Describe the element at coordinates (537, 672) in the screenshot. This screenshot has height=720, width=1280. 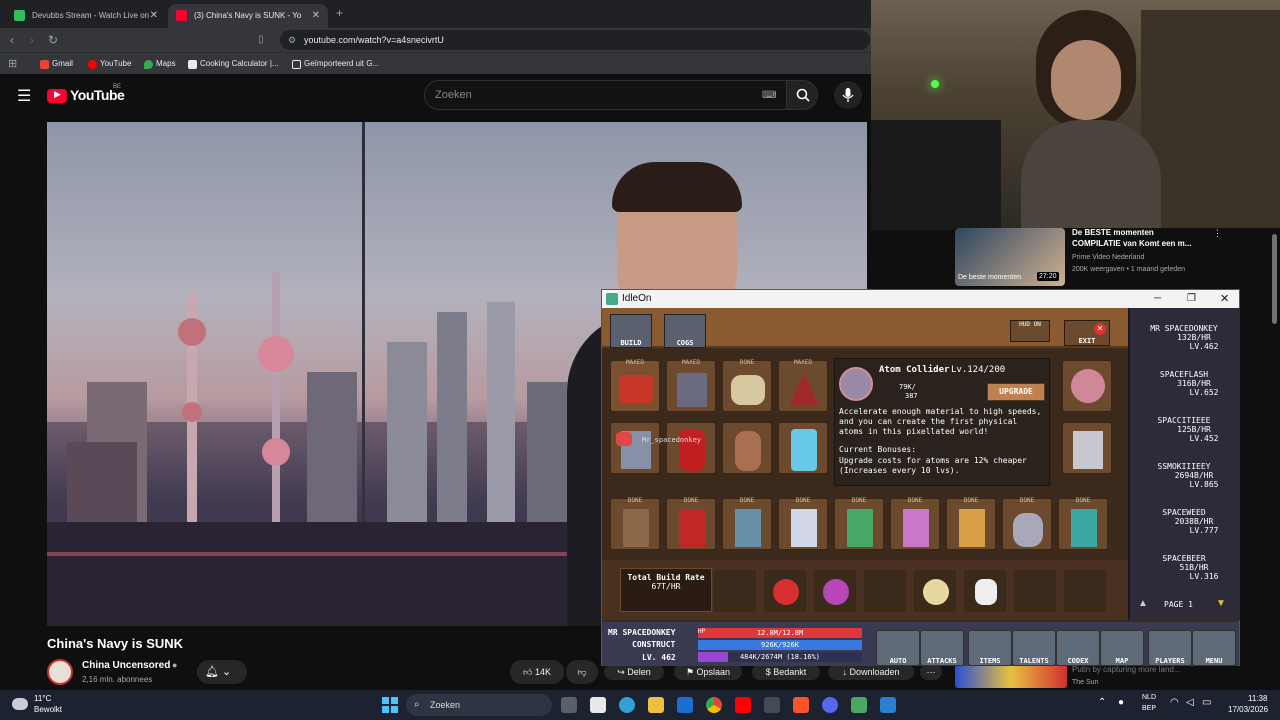
I see `like-button: 👍︎ 14K` at that location.